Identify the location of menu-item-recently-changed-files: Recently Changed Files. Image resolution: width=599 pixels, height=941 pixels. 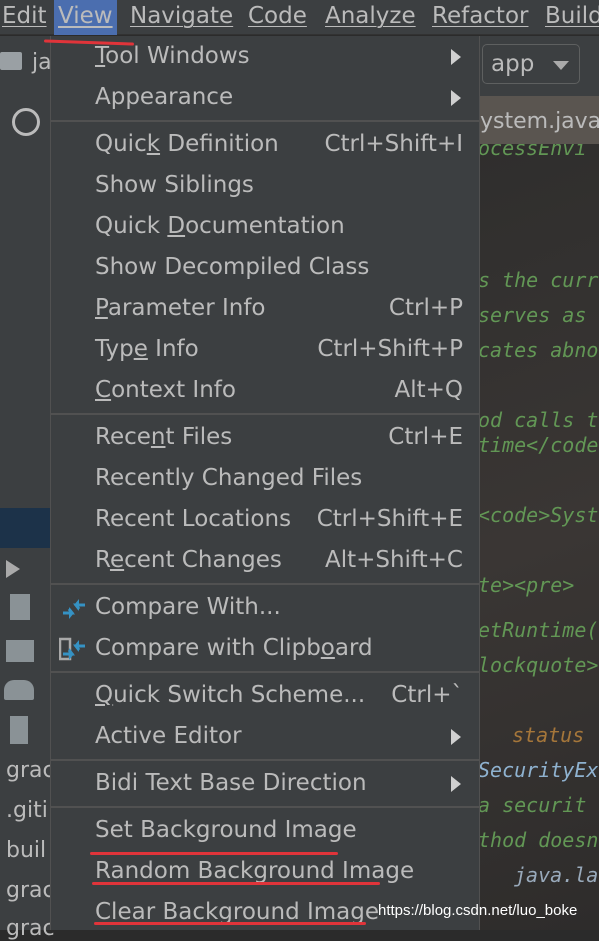
(265, 478).